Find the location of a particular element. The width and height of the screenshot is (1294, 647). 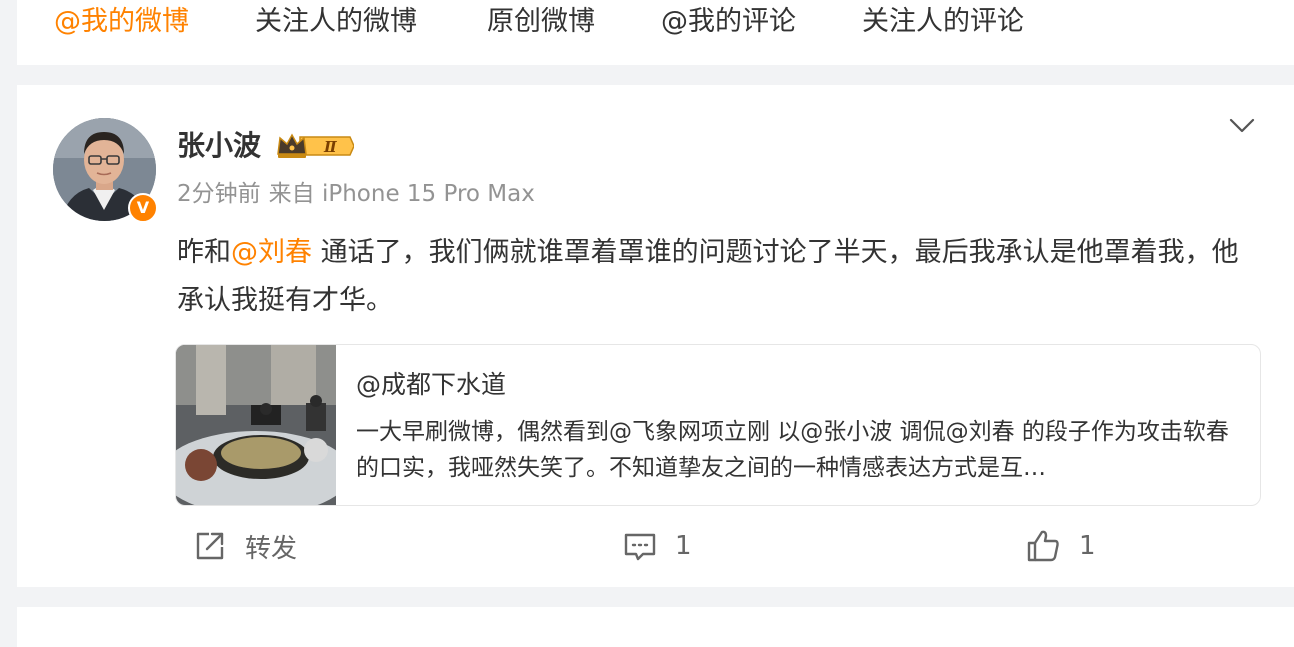

like-count: 1 is located at coordinates (1087, 546).